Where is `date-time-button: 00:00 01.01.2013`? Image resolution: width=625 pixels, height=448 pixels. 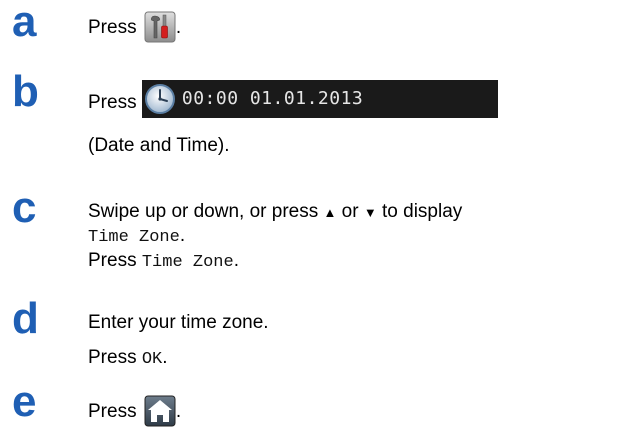 date-time-button: 00:00 01.01.2013 is located at coordinates (319, 99).